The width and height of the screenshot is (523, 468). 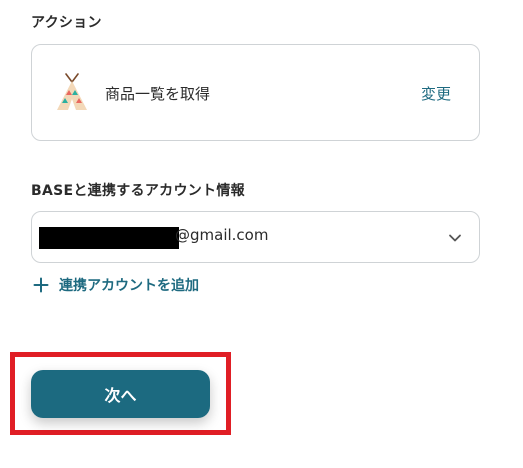 What do you see at coordinates (41, 285) in the screenshot?
I see `plus-icon` at bounding box center [41, 285].